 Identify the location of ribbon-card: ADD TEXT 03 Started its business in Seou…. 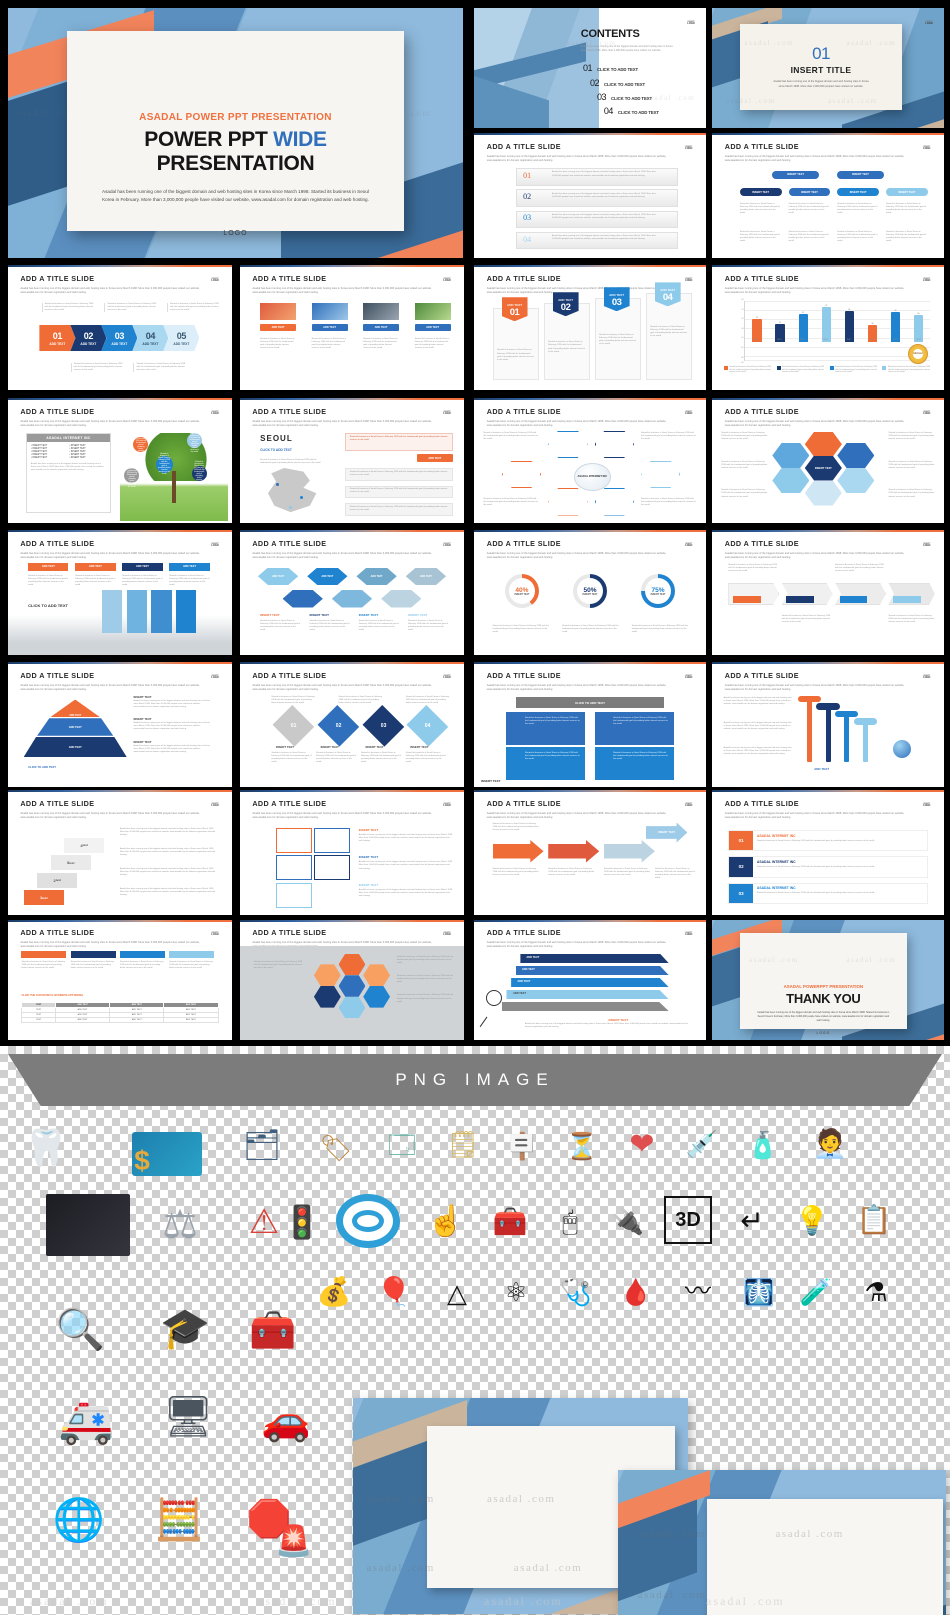
(618, 333).